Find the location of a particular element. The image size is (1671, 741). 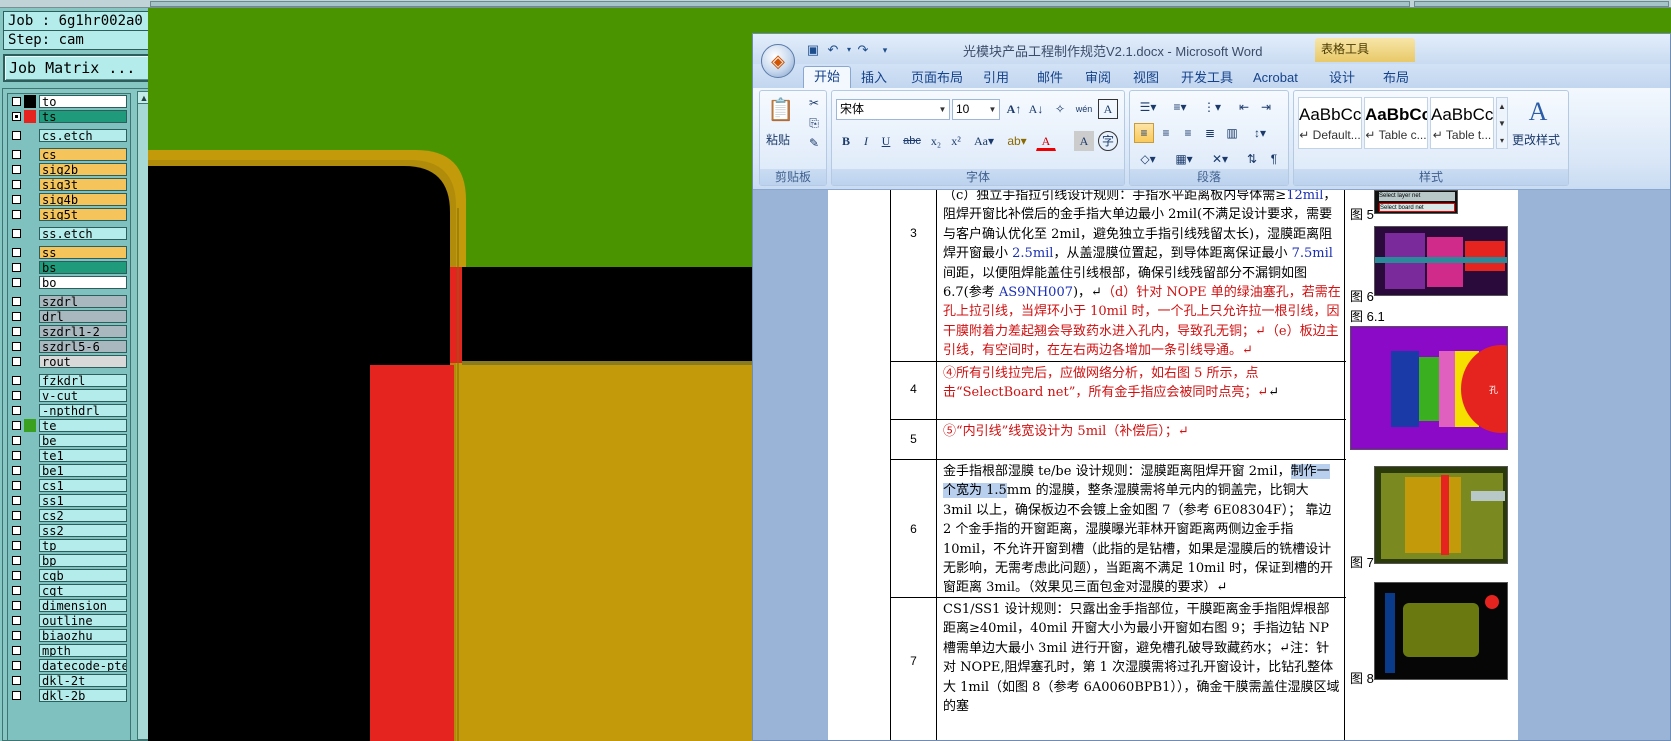

char-shading-icon: A is located at coordinates (1084, 141).